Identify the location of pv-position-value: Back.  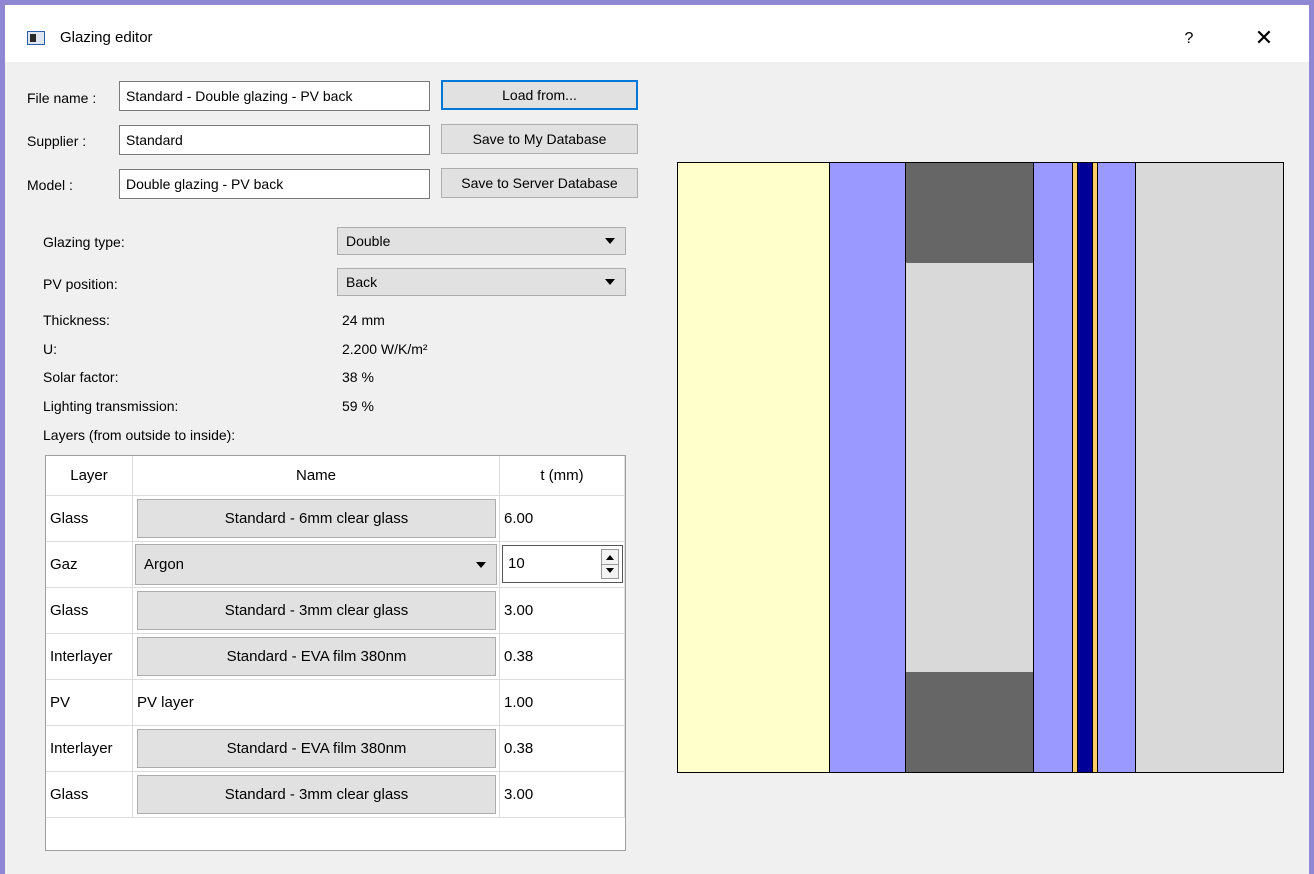
(362, 282).